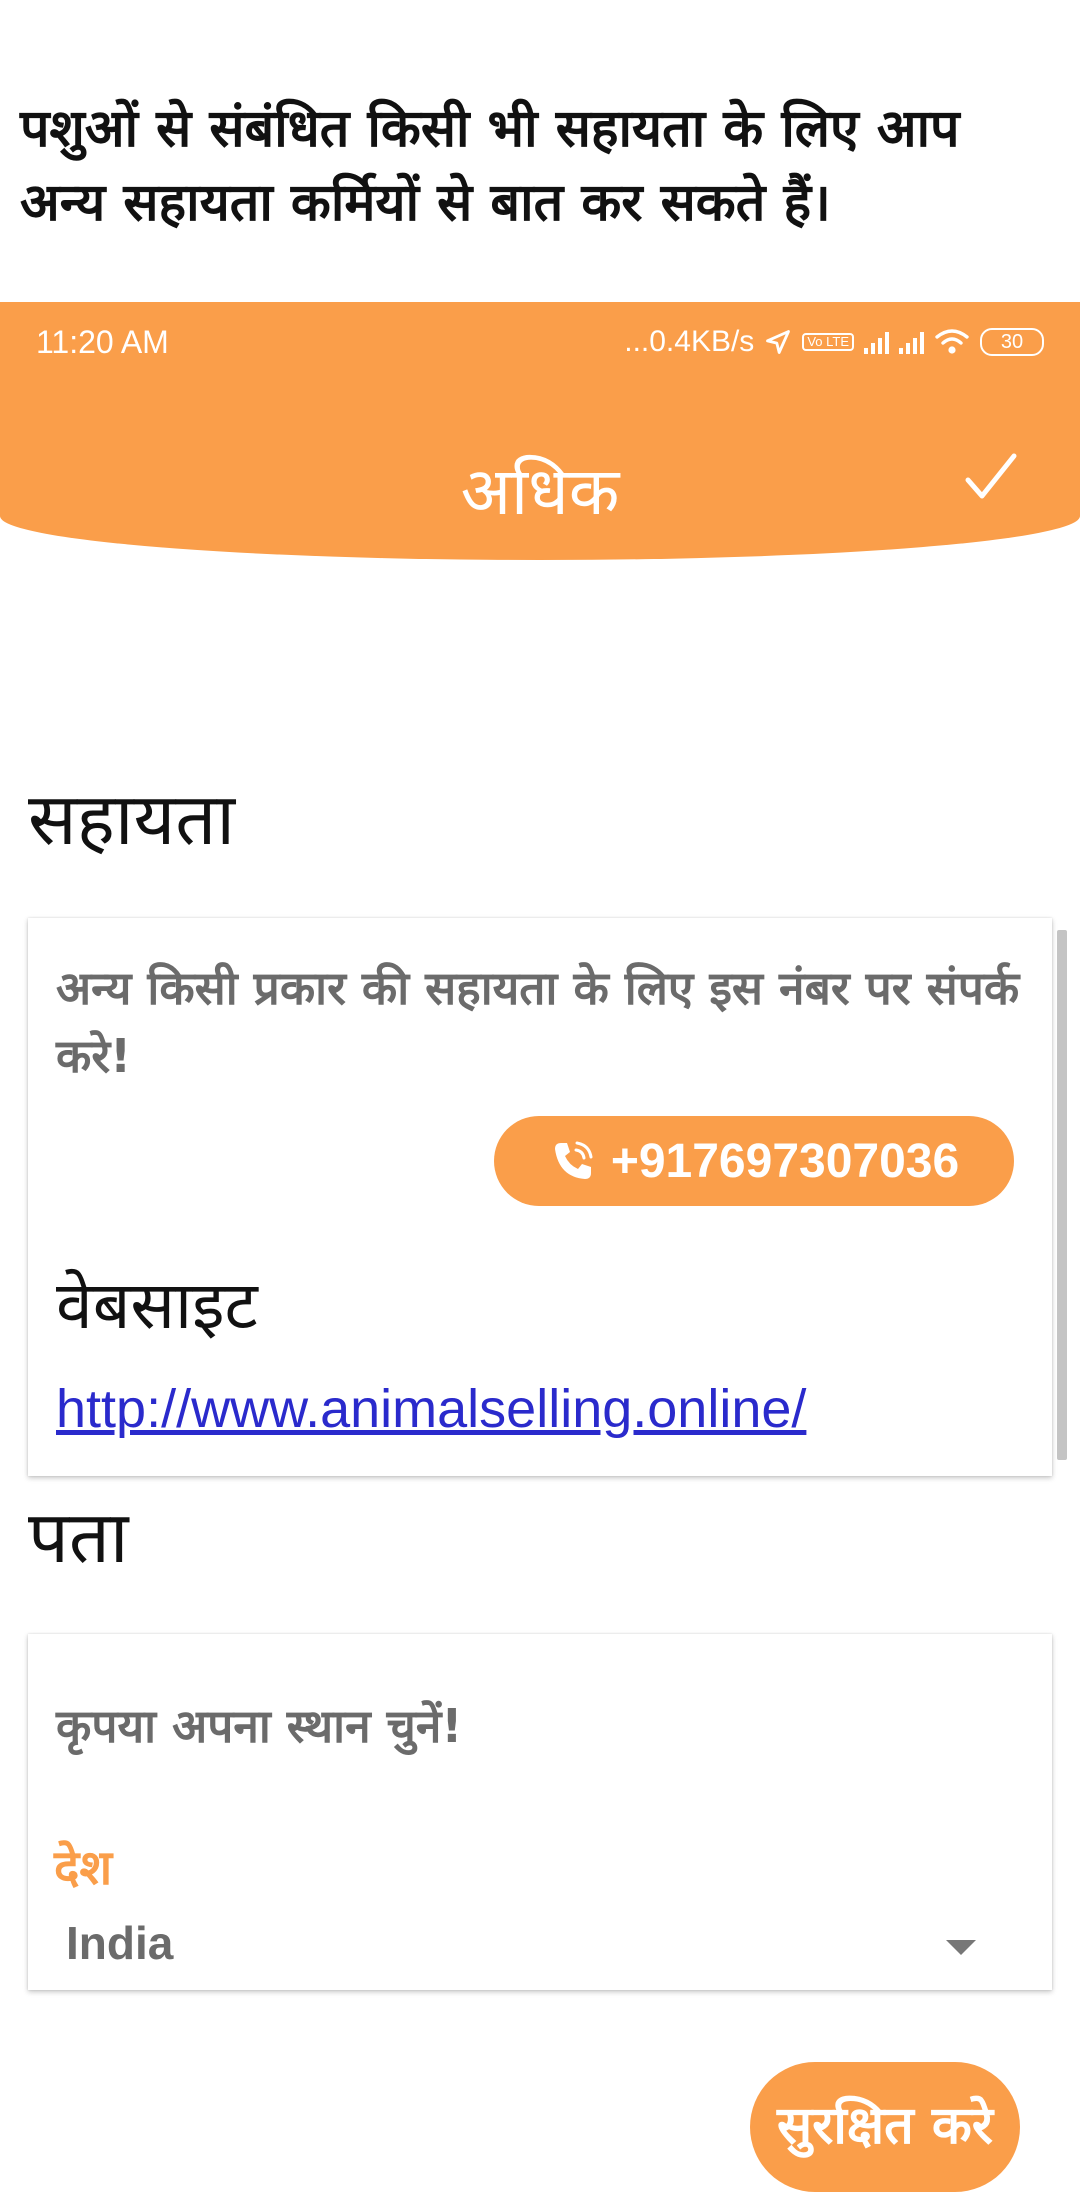  What do you see at coordinates (573, 1160) in the screenshot?
I see `phone-icon` at bounding box center [573, 1160].